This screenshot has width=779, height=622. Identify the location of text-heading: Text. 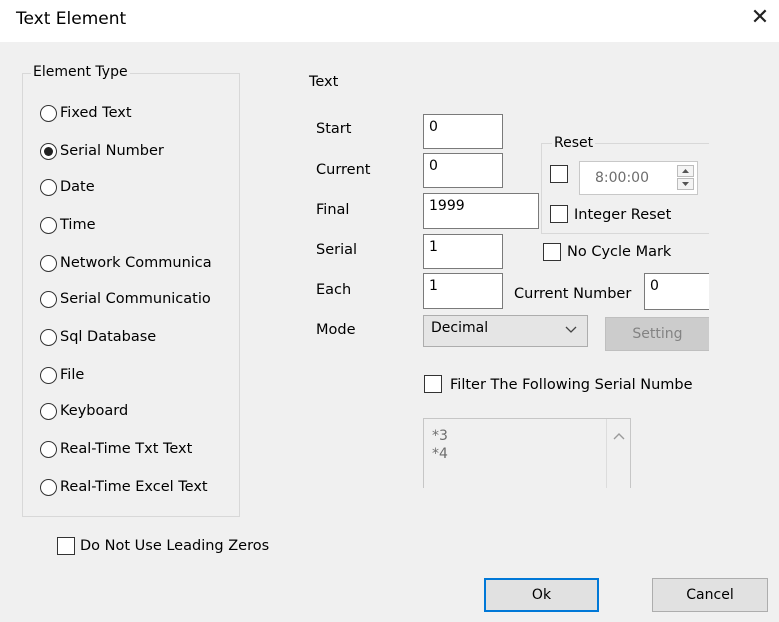
(324, 82).